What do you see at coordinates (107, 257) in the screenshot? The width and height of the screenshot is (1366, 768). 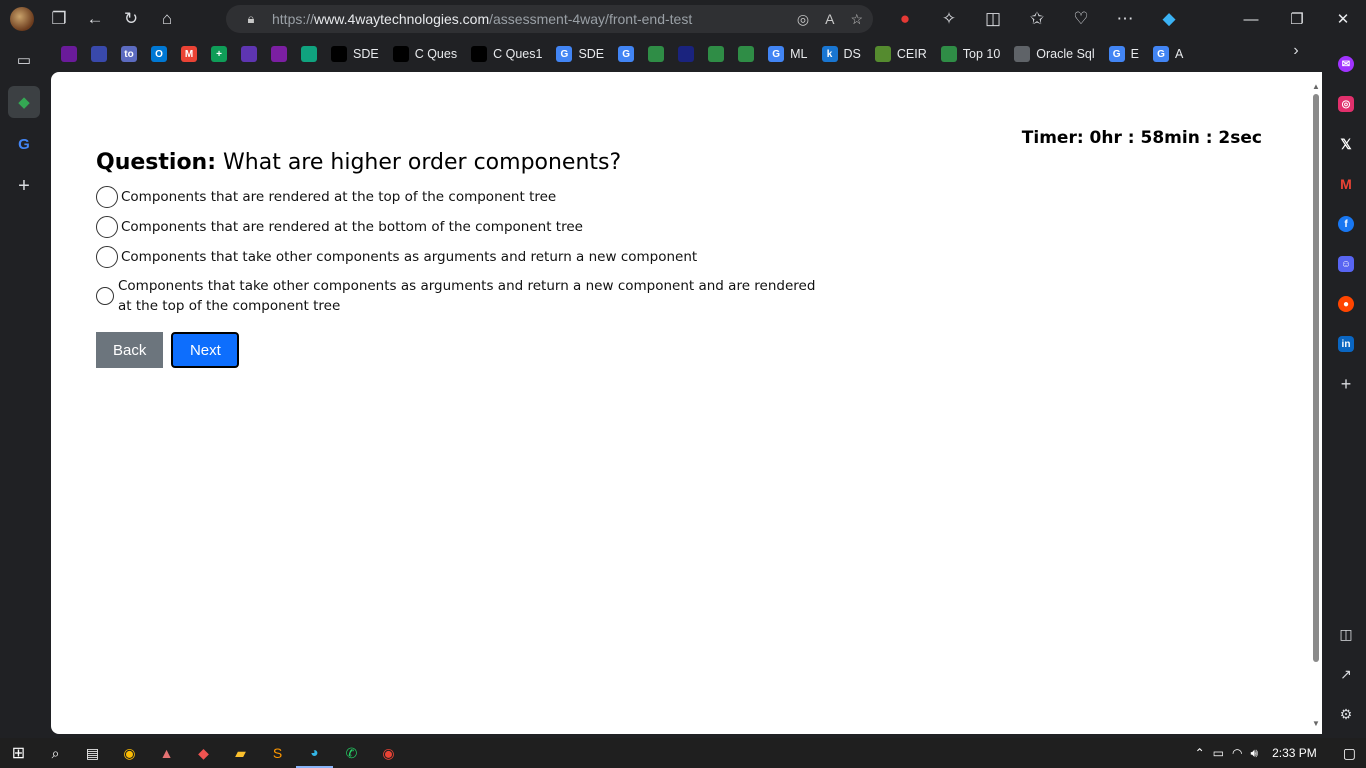 I see `option-3-radio` at bounding box center [107, 257].